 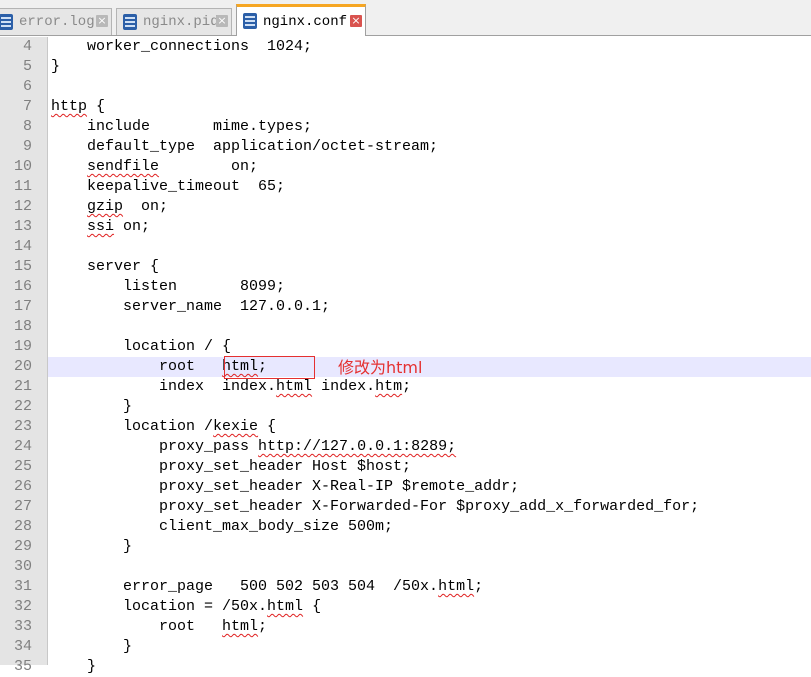 I want to click on line-number: 11, so click(x=22, y=186).